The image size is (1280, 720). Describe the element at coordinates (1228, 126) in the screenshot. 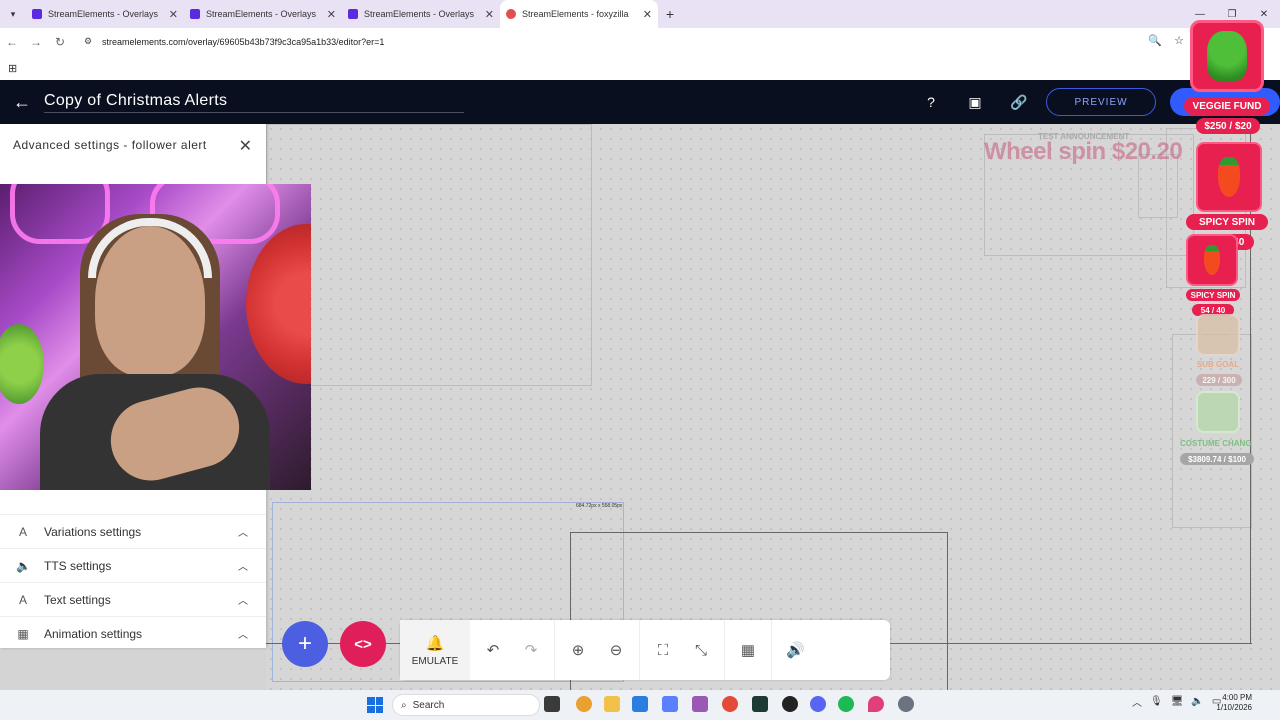

I see `veggie-fund-value: $250 / $20` at that location.